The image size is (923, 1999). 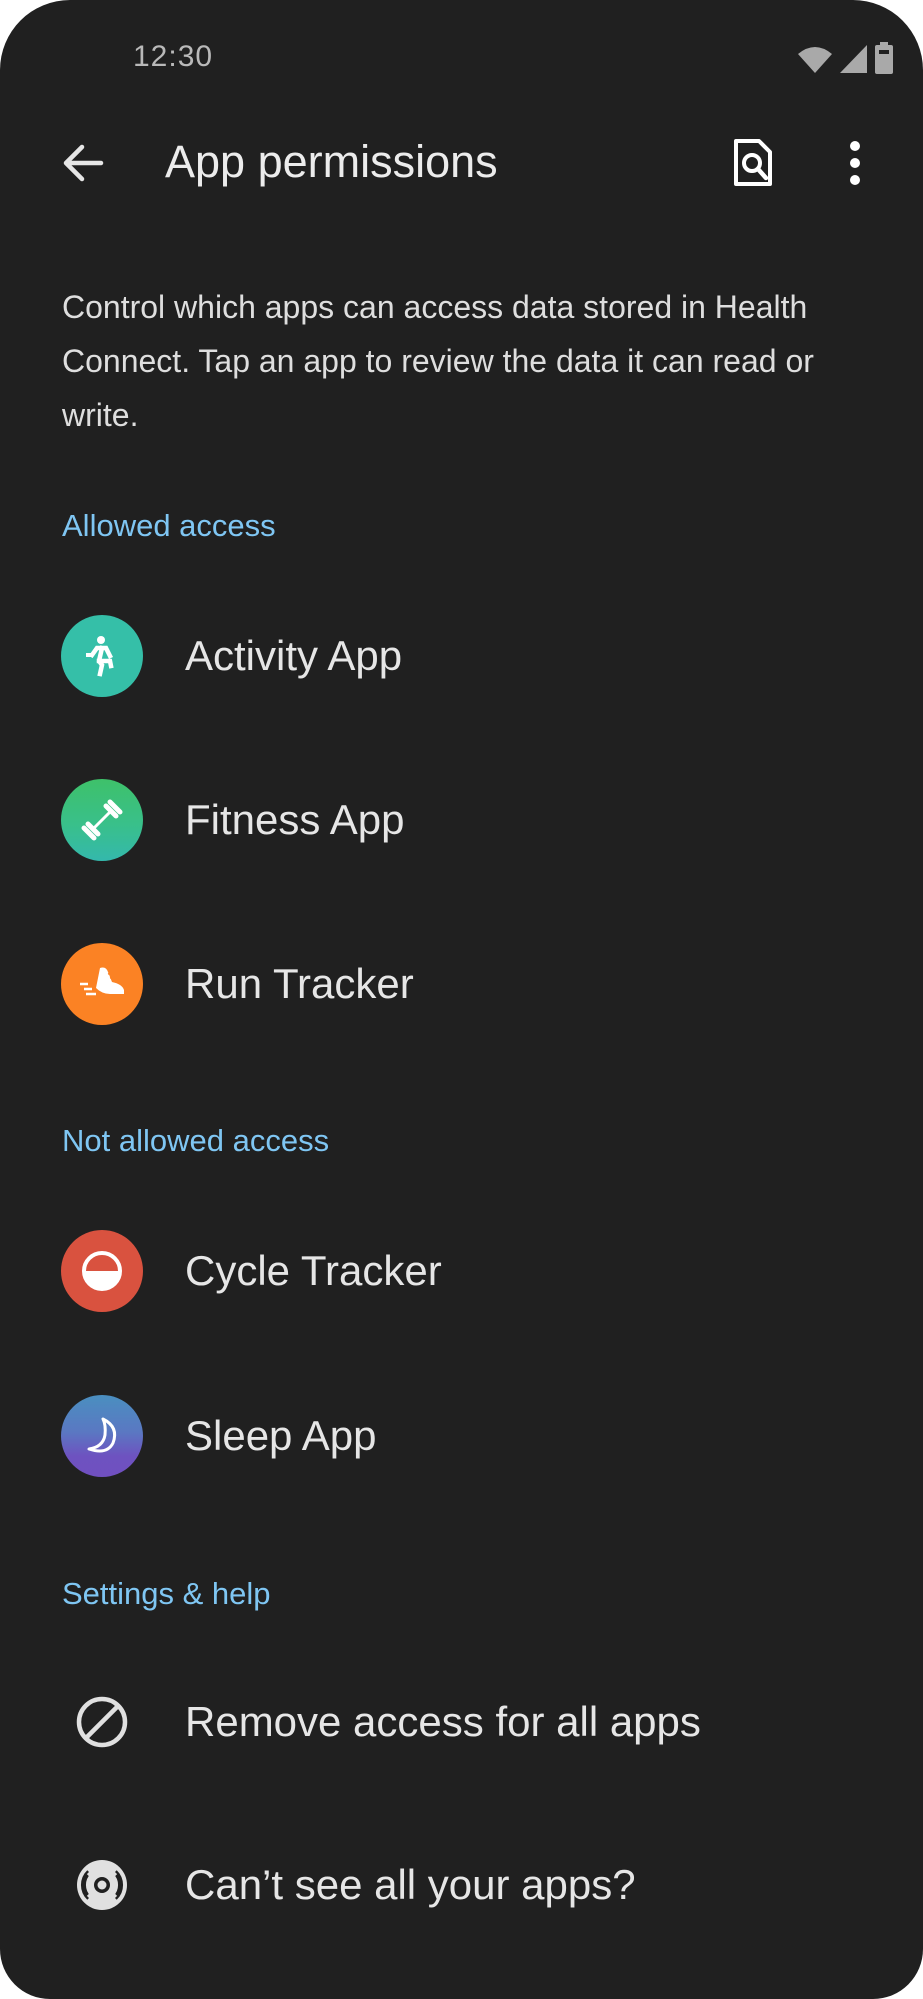 What do you see at coordinates (331, 161) in the screenshot?
I see `page-title: App permissions` at bounding box center [331, 161].